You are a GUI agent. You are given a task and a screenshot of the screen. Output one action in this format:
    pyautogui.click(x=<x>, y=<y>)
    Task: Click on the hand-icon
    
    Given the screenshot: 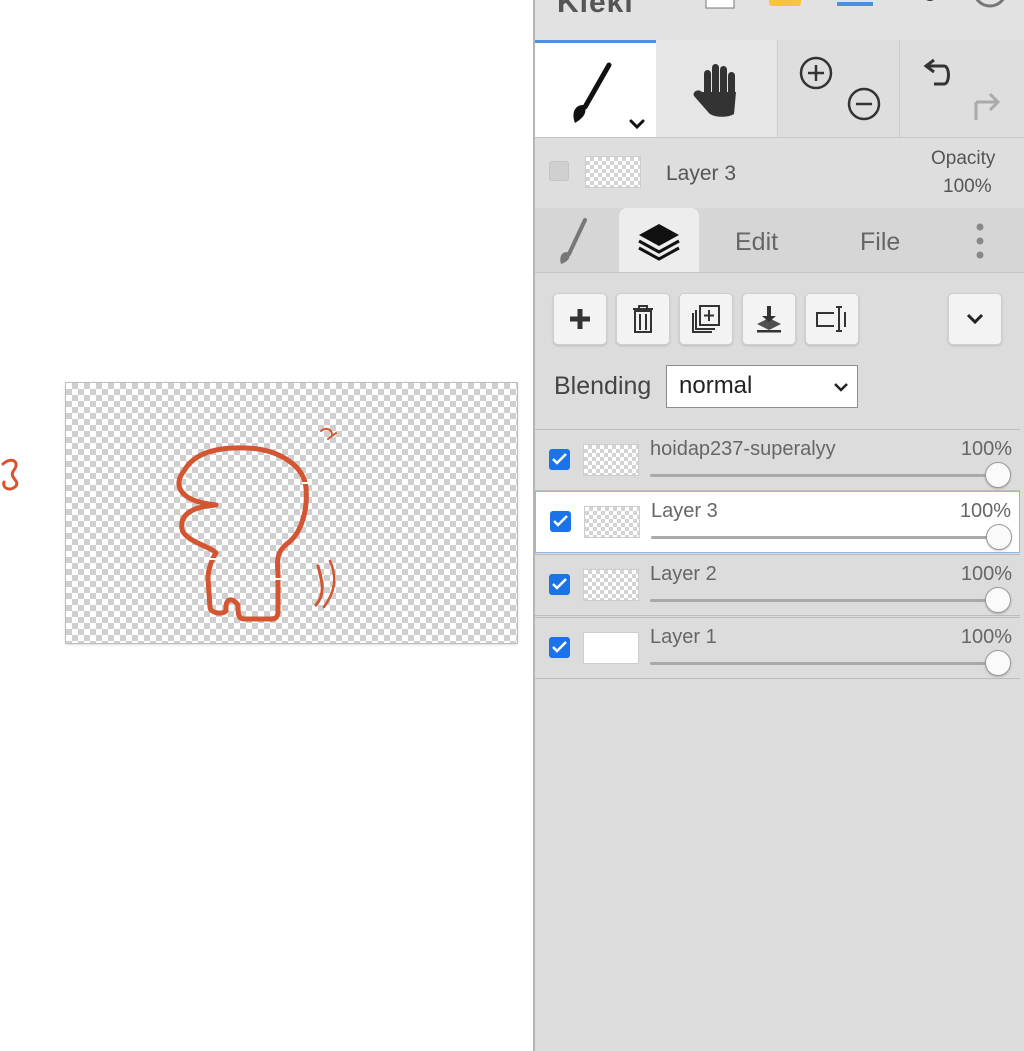 What is the action you would take?
    pyautogui.click(x=714, y=90)
    